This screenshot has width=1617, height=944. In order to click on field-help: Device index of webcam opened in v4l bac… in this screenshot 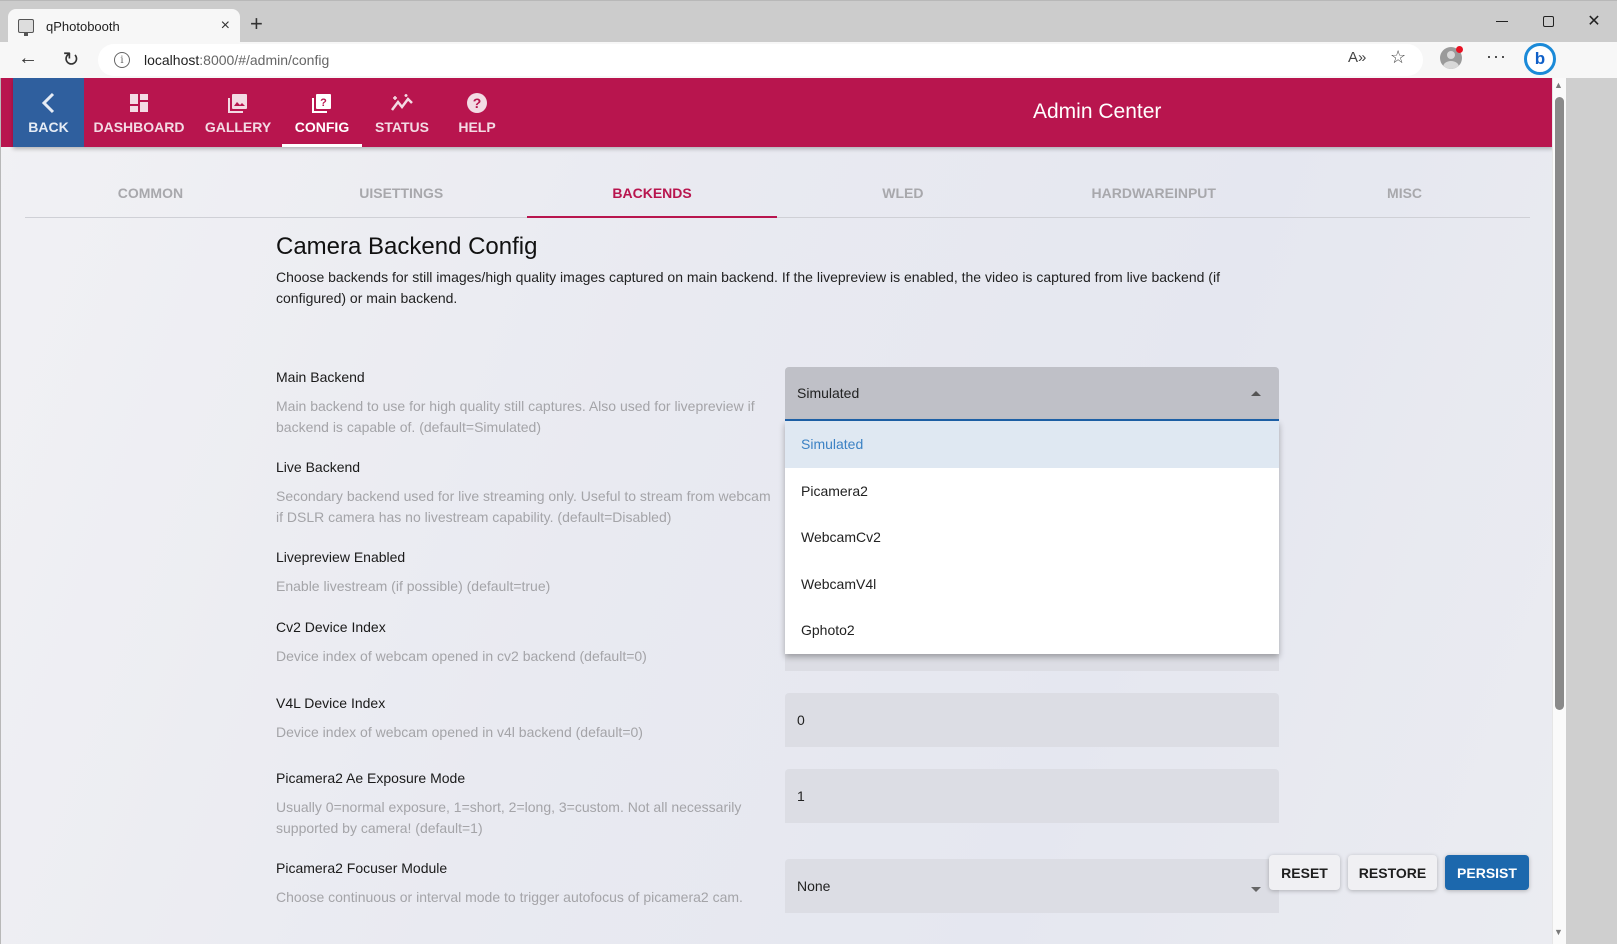, I will do `click(459, 732)`.